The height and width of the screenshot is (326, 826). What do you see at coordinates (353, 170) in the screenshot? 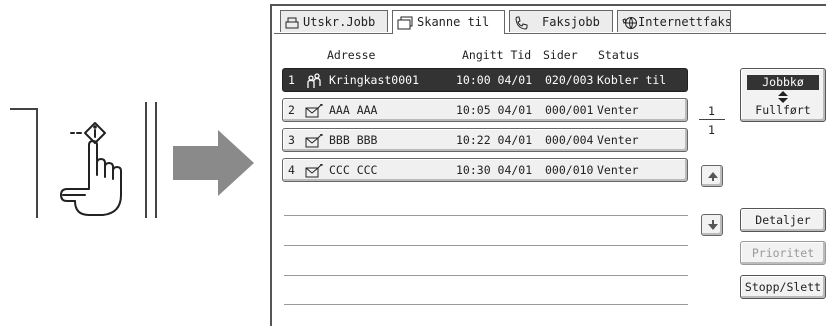
I see `job-address: CCC CCC` at bounding box center [353, 170].